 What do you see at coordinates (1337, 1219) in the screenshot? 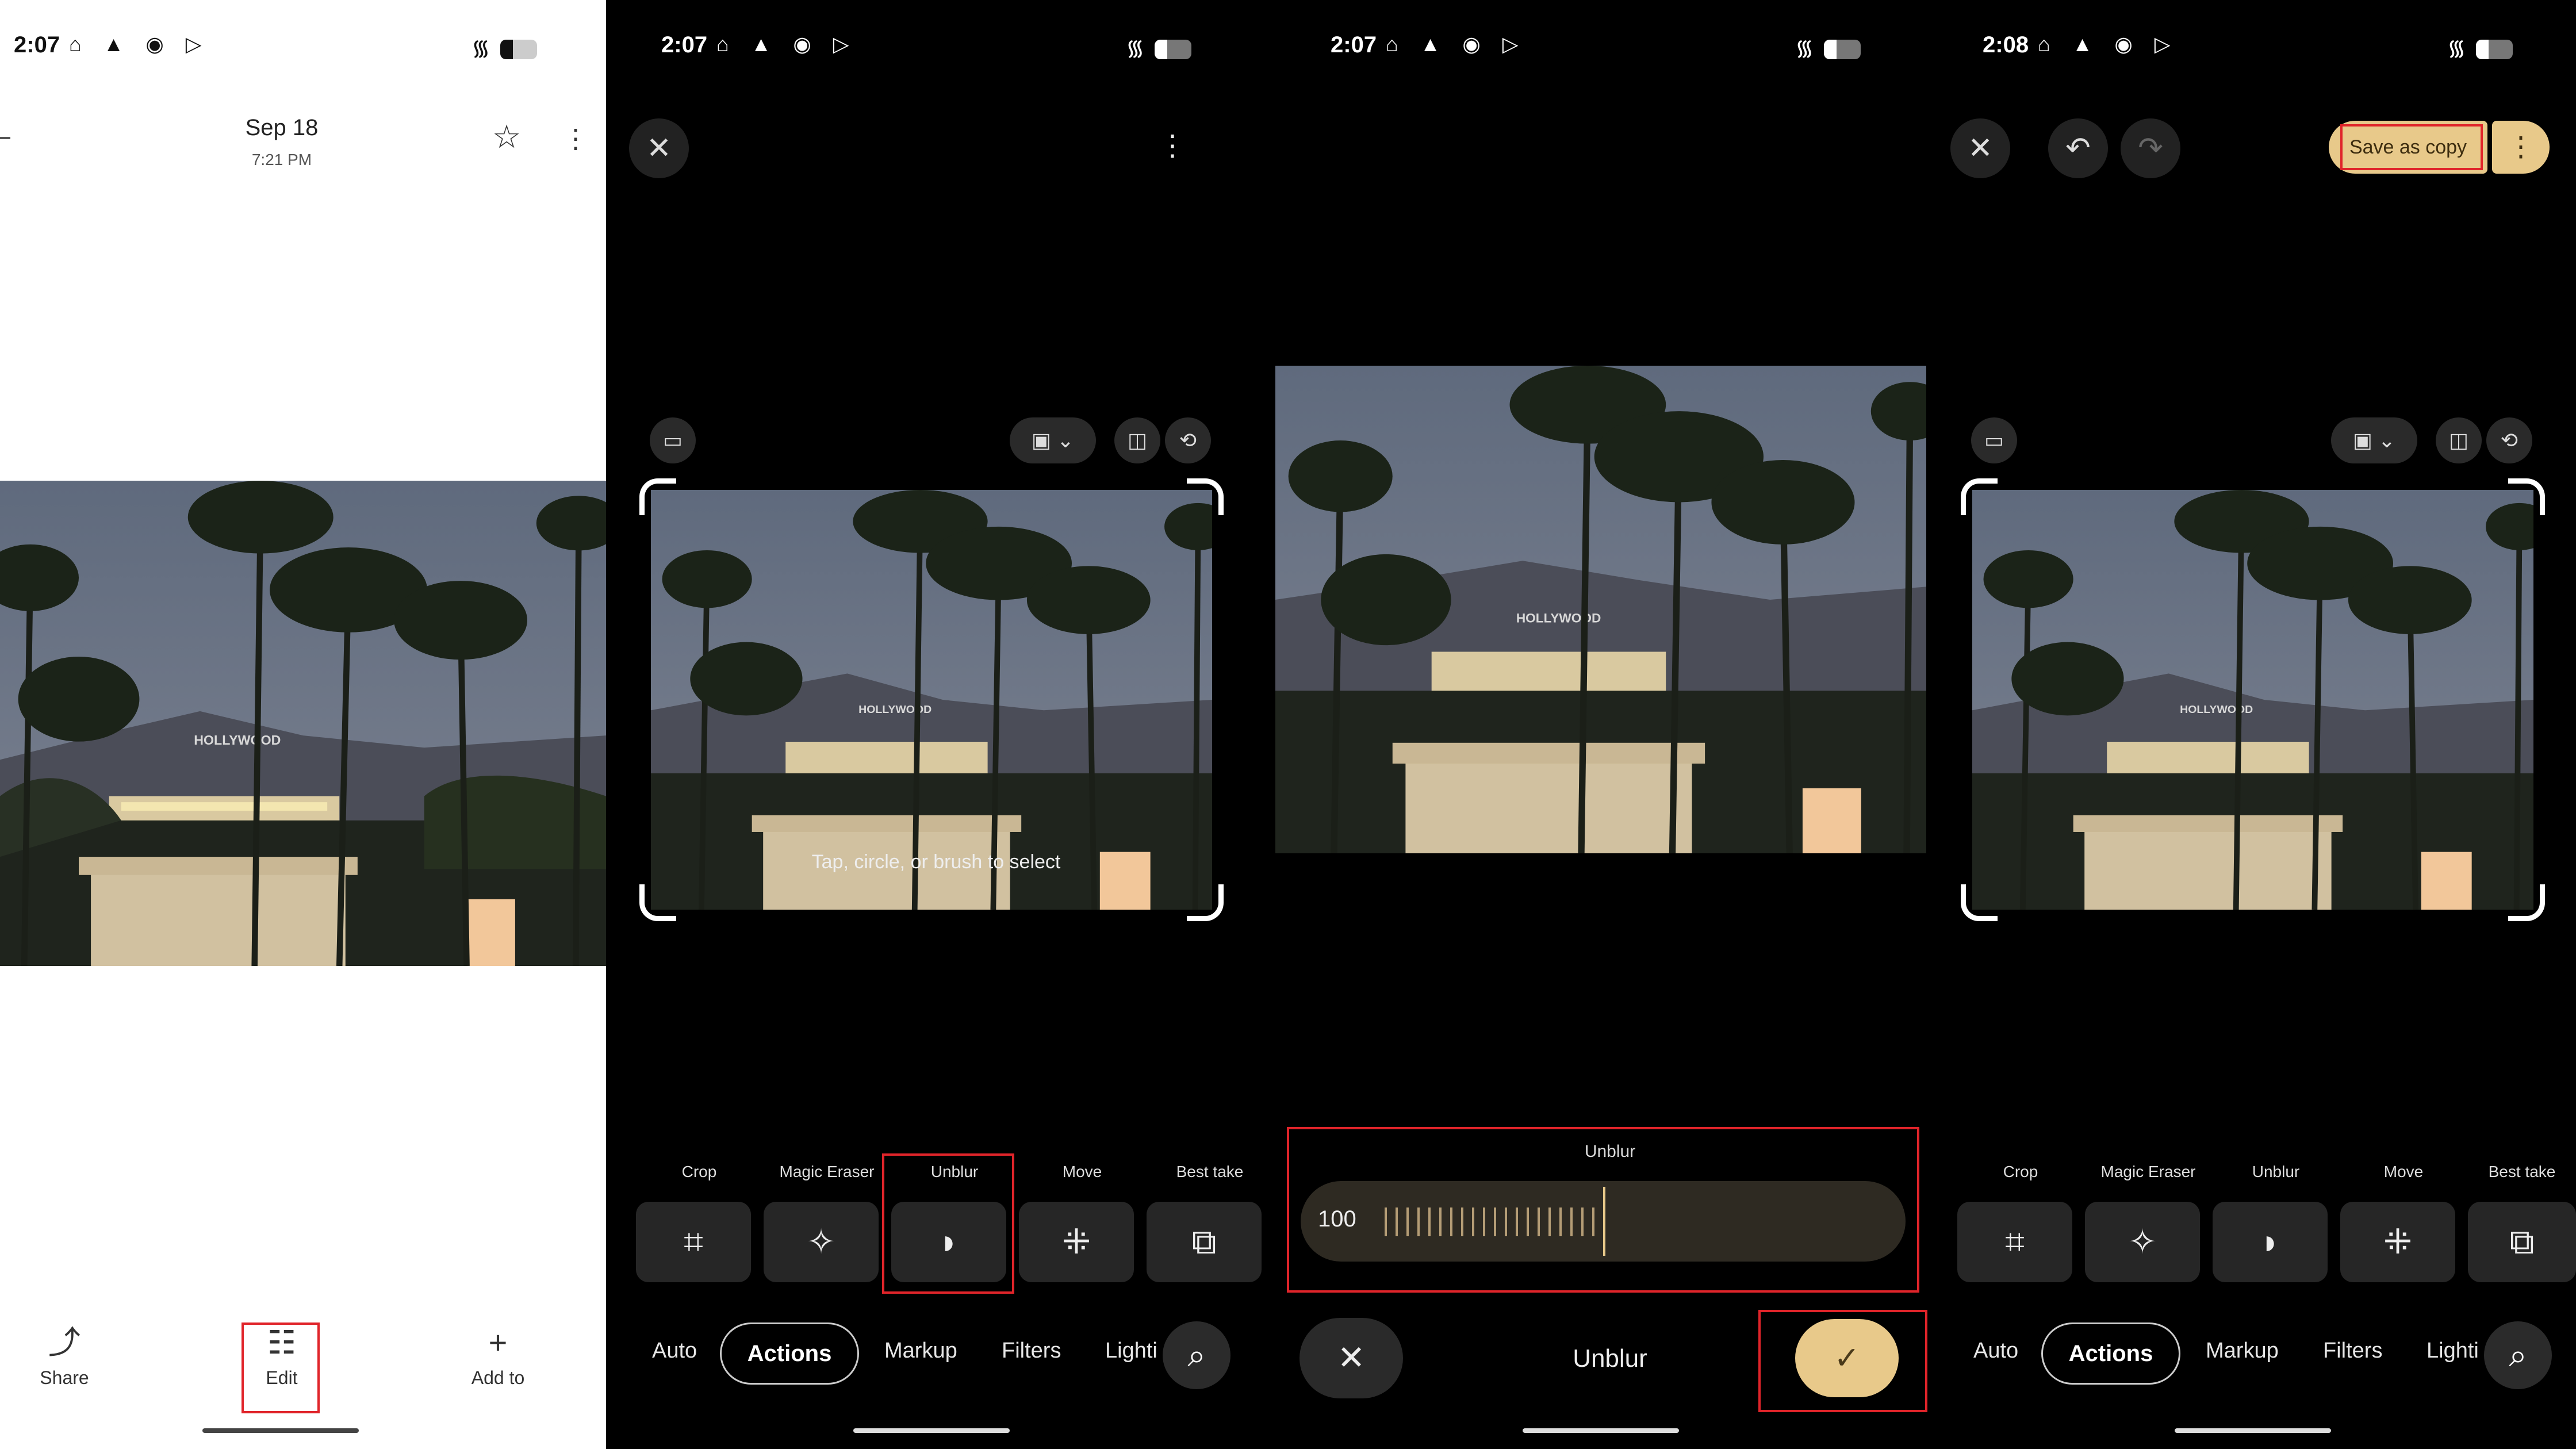
I see `slider-value: 100` at bounding box center [1337, 1219].